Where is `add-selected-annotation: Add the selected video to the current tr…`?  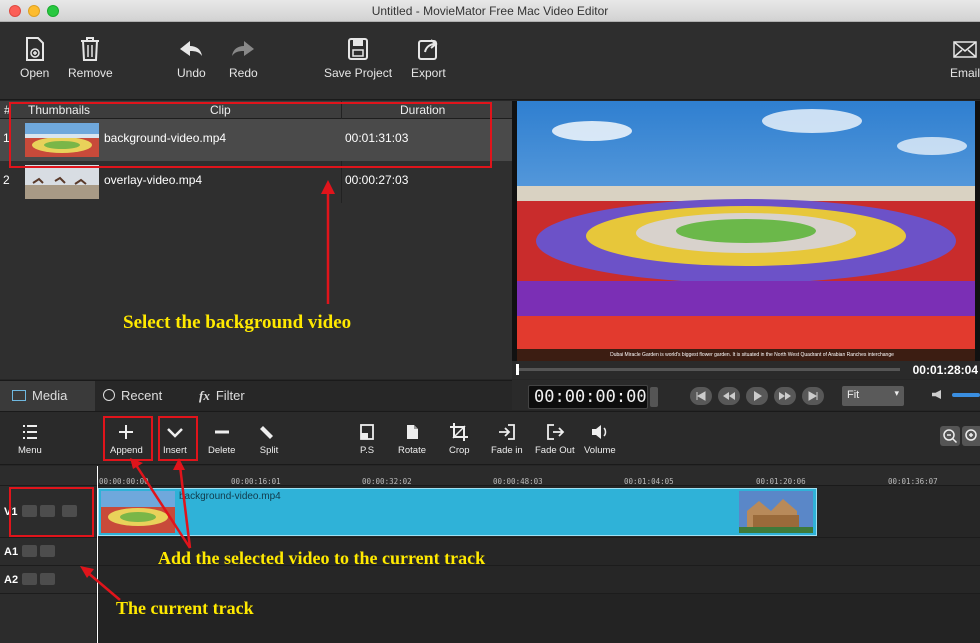
add-selected-annotation: Add the selected video to the current tr… is located at coordinates (322, 558).